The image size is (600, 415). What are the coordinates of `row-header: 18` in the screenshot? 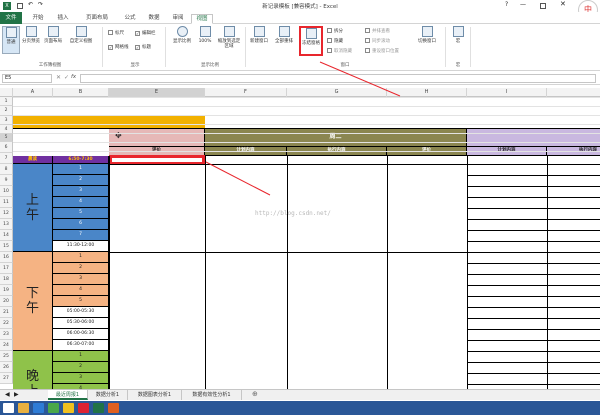 It's located at (6, 279).